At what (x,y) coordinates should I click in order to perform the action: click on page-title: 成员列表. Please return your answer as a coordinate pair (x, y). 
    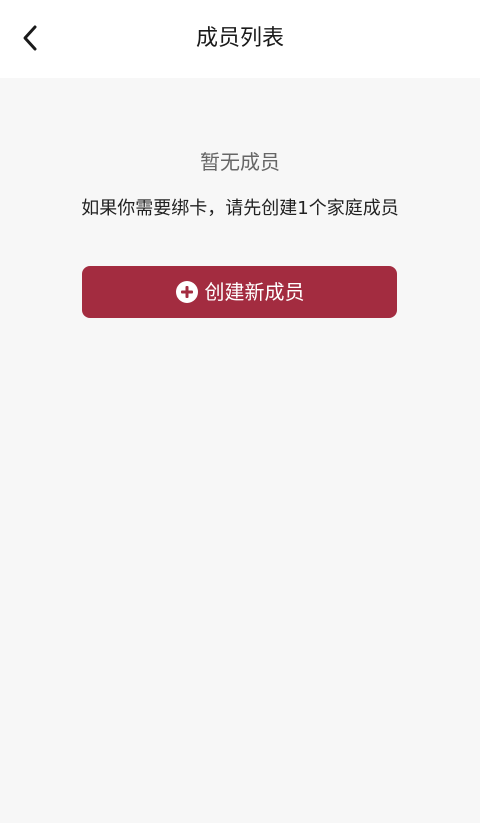
    Looking at the image, I should click on (239, 38).